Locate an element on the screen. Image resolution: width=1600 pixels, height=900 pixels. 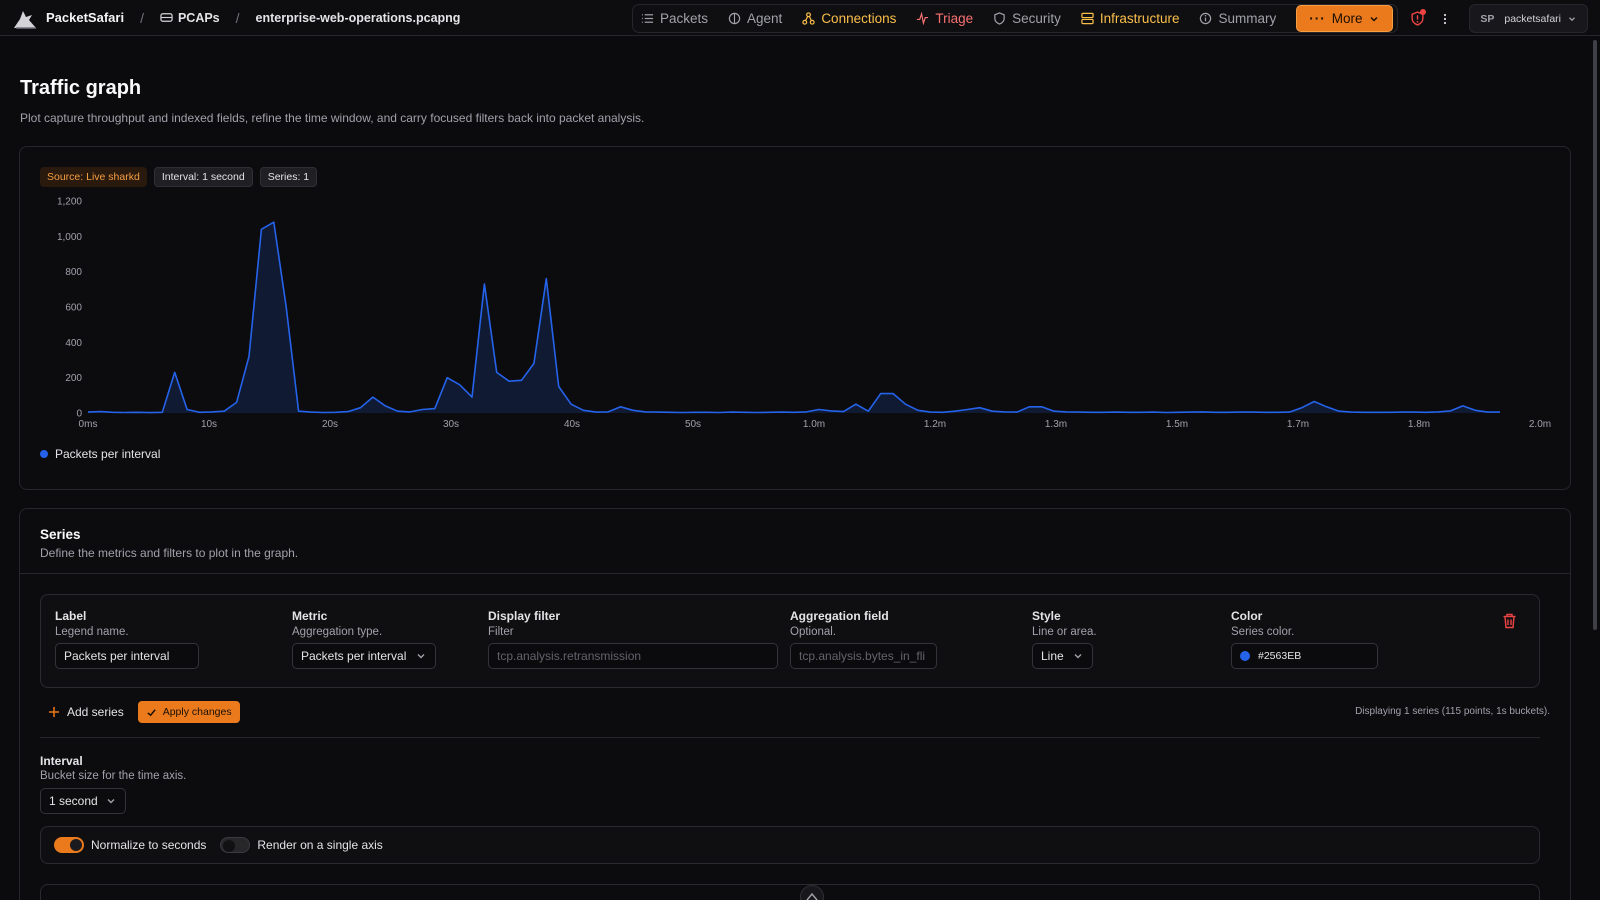
page-scrollbar is located at coordinates (1595, 468).